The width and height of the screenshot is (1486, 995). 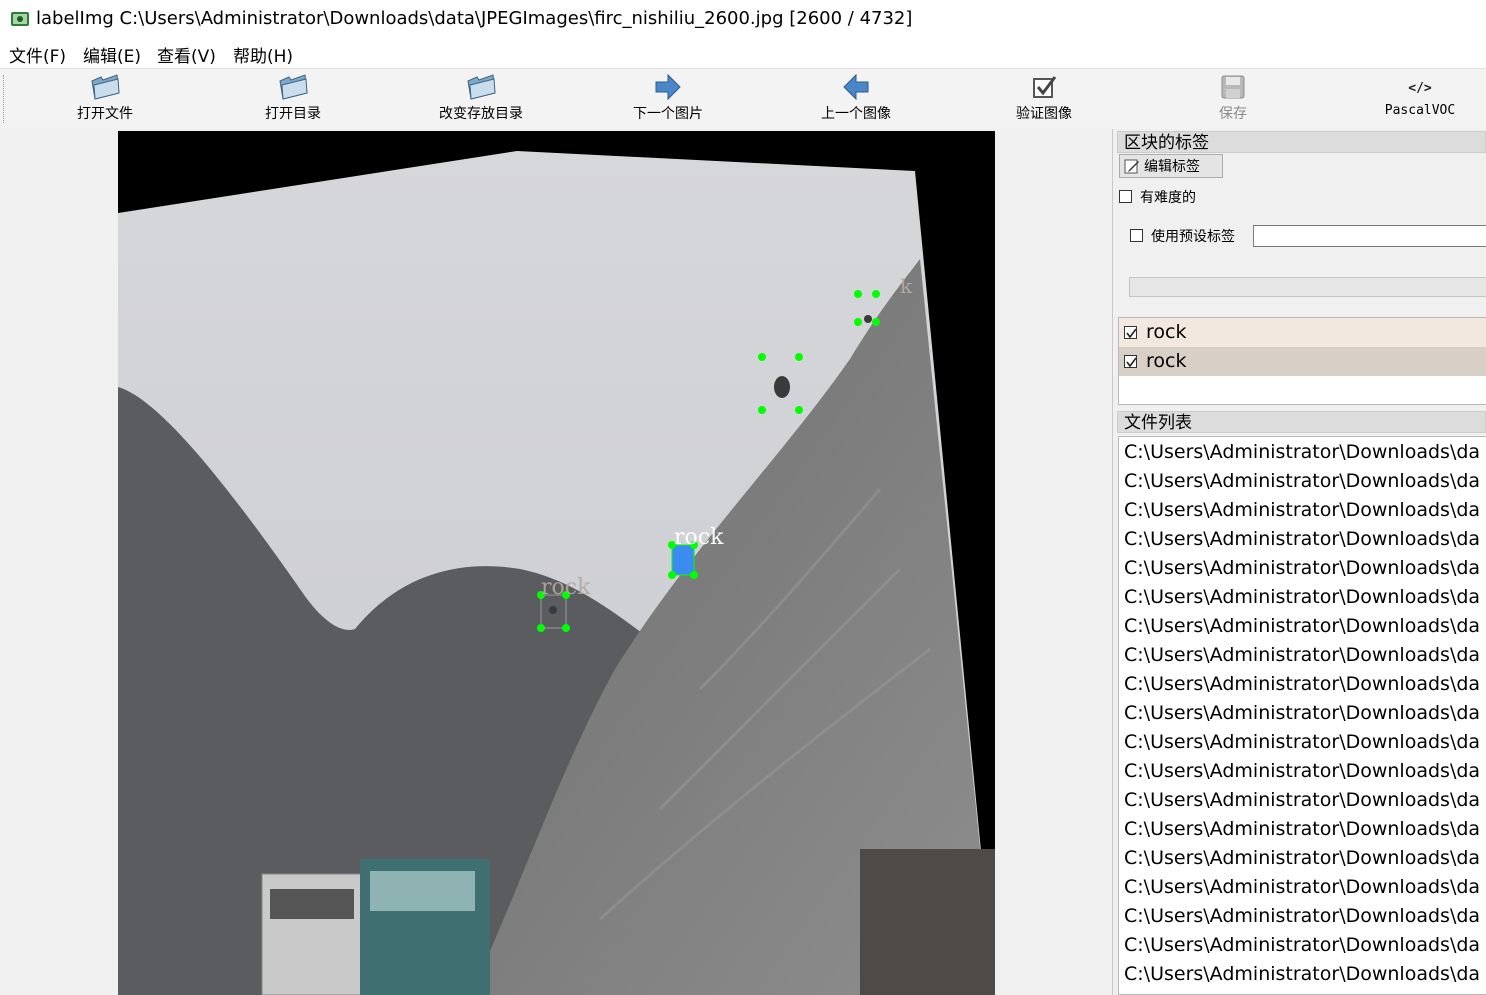 I want to click on change-save-dir-button: 改变存放目录, so click(x=481, y=99).